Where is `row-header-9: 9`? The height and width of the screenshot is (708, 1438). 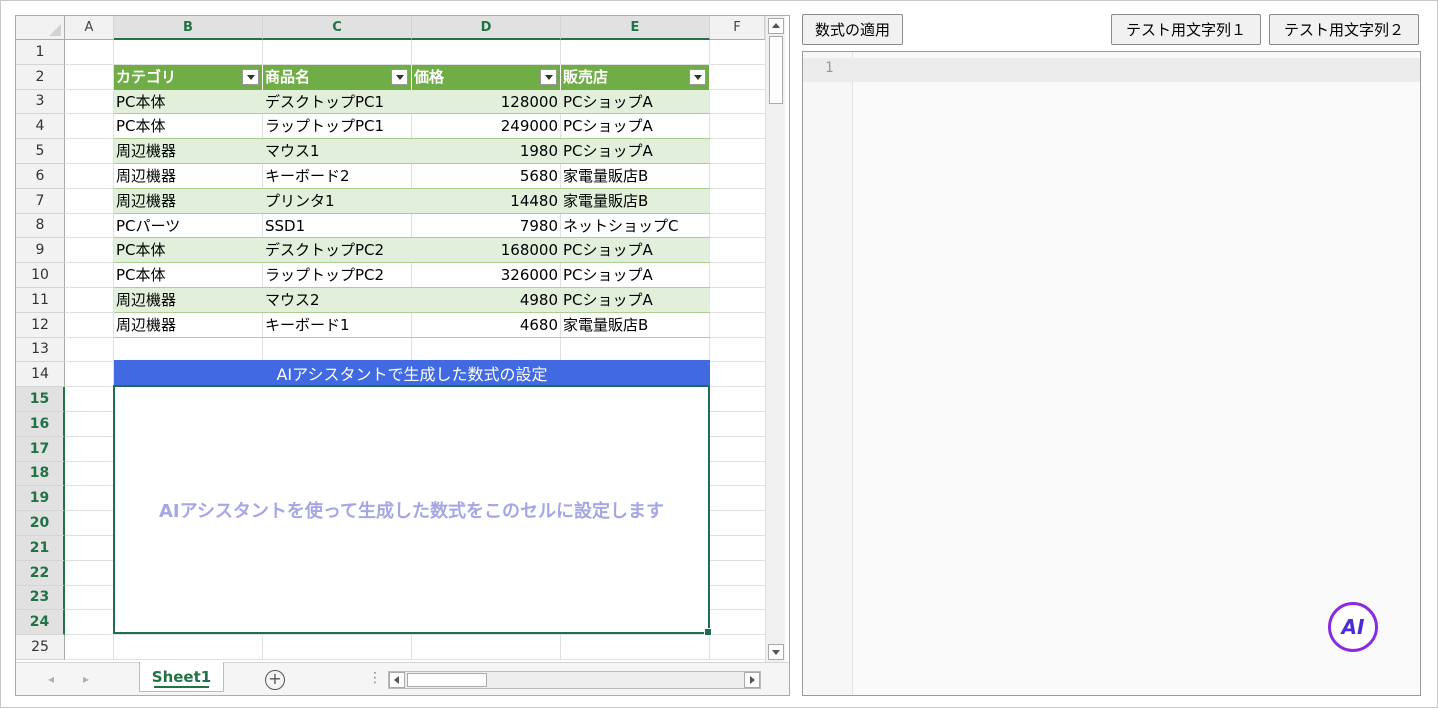
row-header-9: 9 is located at coordinates (40, 251).